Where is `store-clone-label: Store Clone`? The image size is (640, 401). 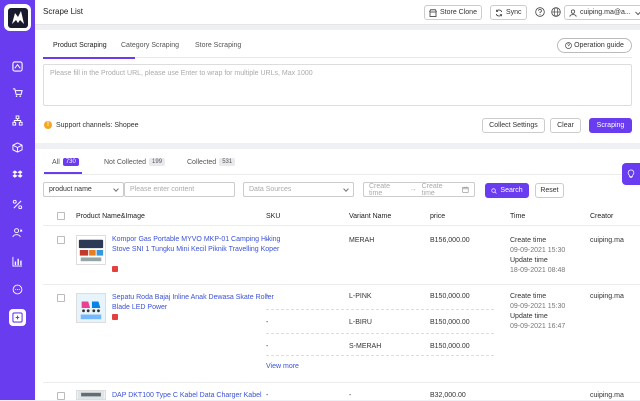 store-clone-label: Store Clone is located at coordinates (458, 12).